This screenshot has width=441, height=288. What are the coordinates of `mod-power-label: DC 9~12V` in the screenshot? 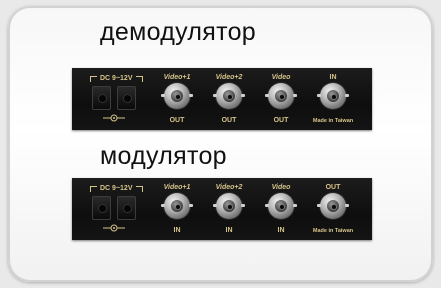 It's located at (116, 188).